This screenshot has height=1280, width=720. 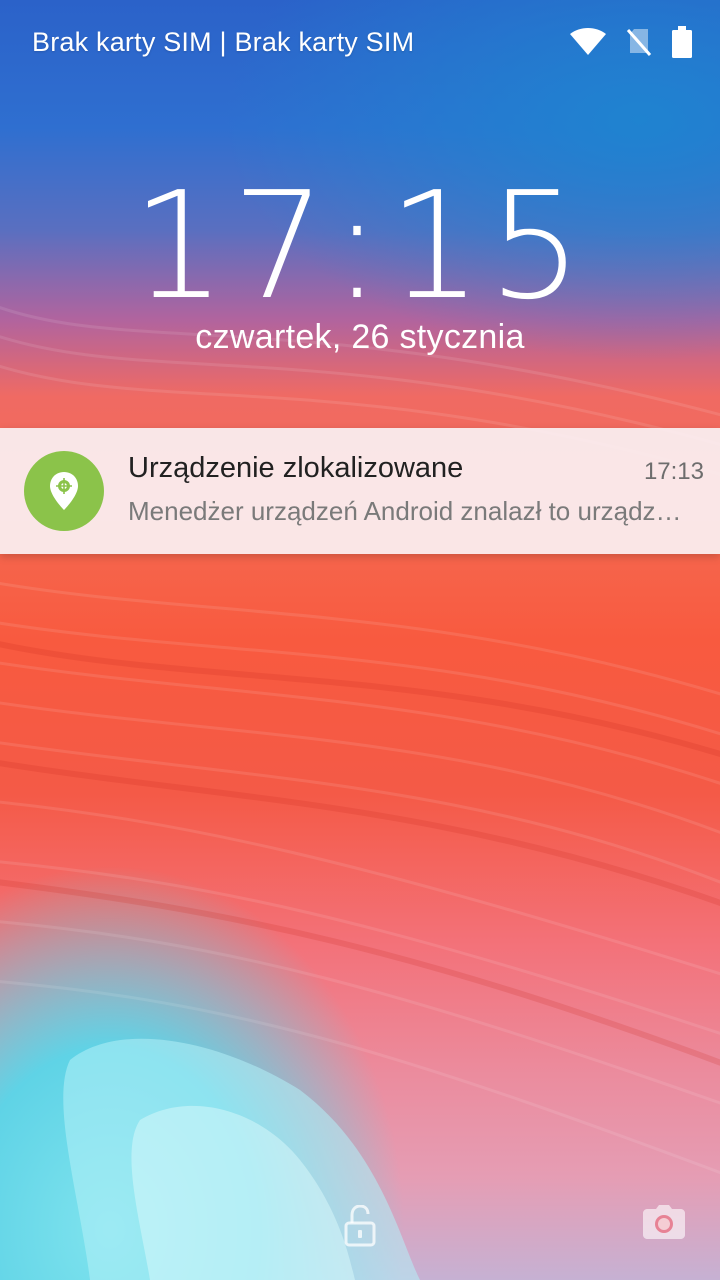 What do you see at coordinates (360, 246) in the screenshot?
I see `lockscreen-clock: 17:15` at bounding box center [360, 246].